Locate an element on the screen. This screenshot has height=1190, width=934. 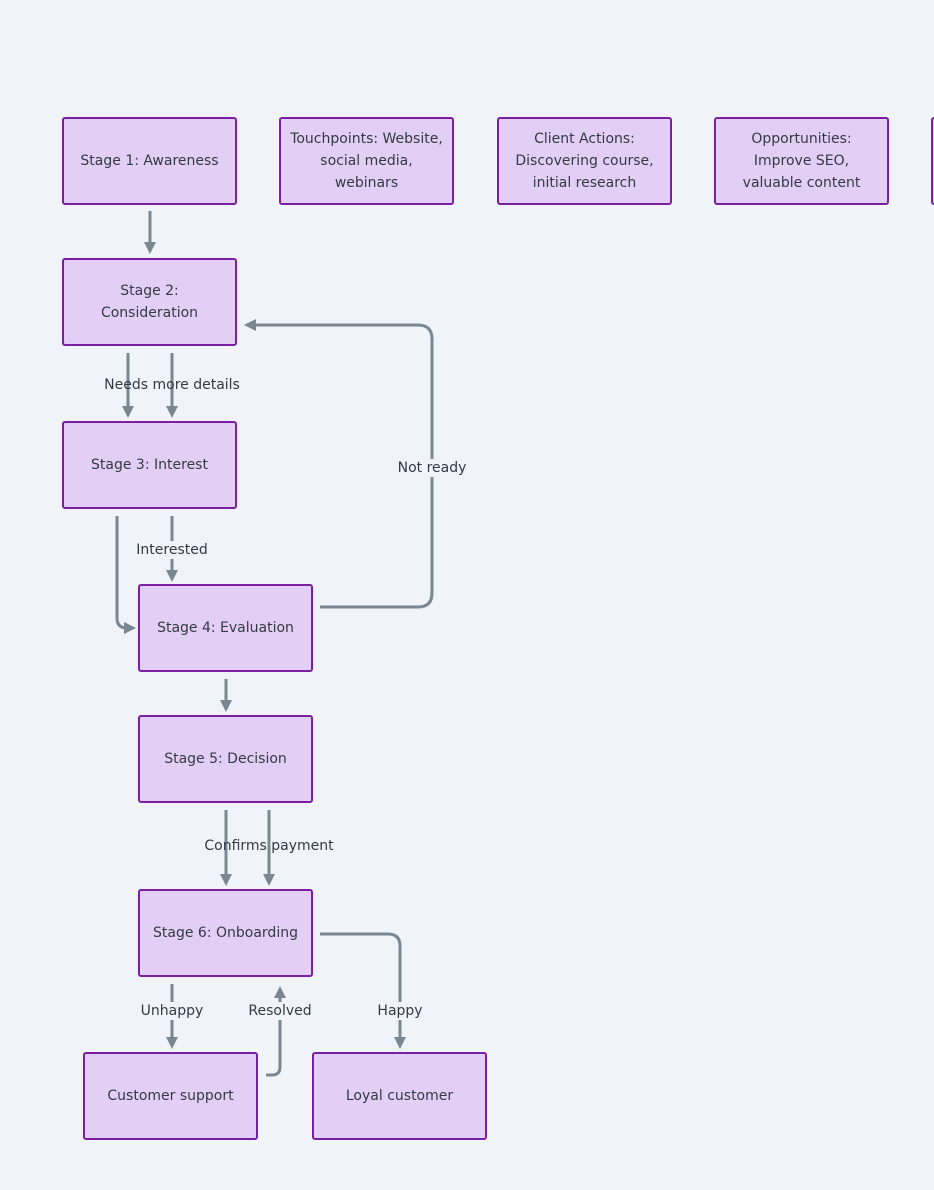
node-stage5-decision: Stage 5: Decision is located at coordinates (225, 759).